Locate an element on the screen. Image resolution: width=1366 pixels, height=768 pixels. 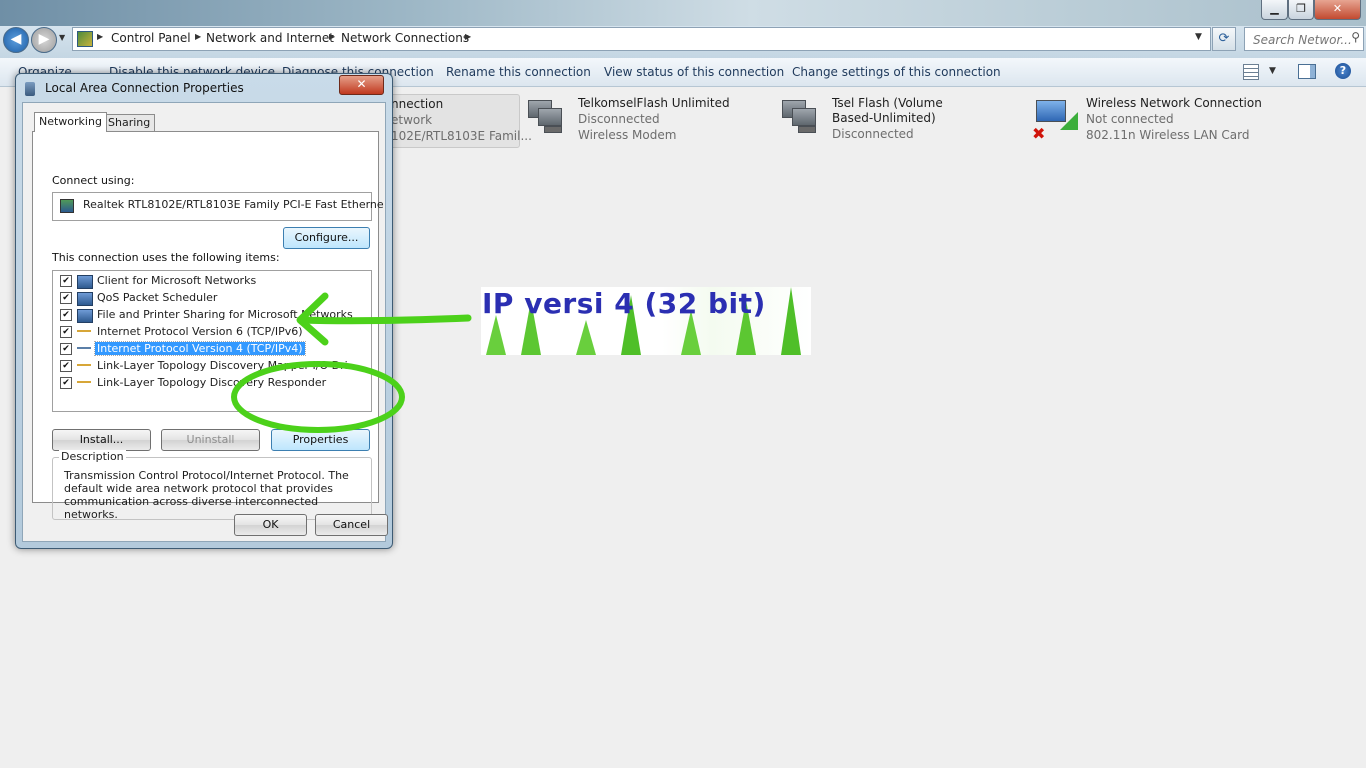
list-item: ✔ Internet Protocol Version 6 (TCP/IPv6) is located at coordinates (212, 332).